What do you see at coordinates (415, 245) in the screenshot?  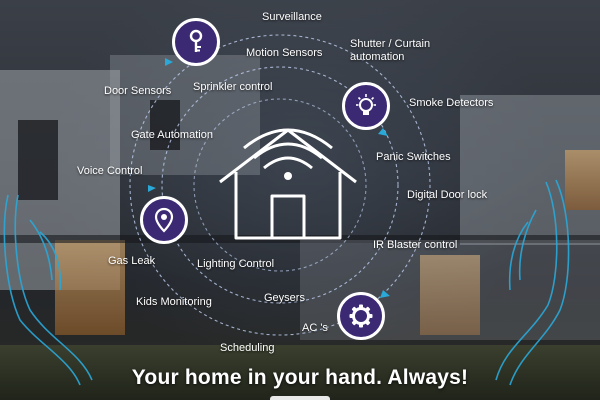 I see `label-ir-blaster: IR Blaster control` at bounding box center [415, 245].